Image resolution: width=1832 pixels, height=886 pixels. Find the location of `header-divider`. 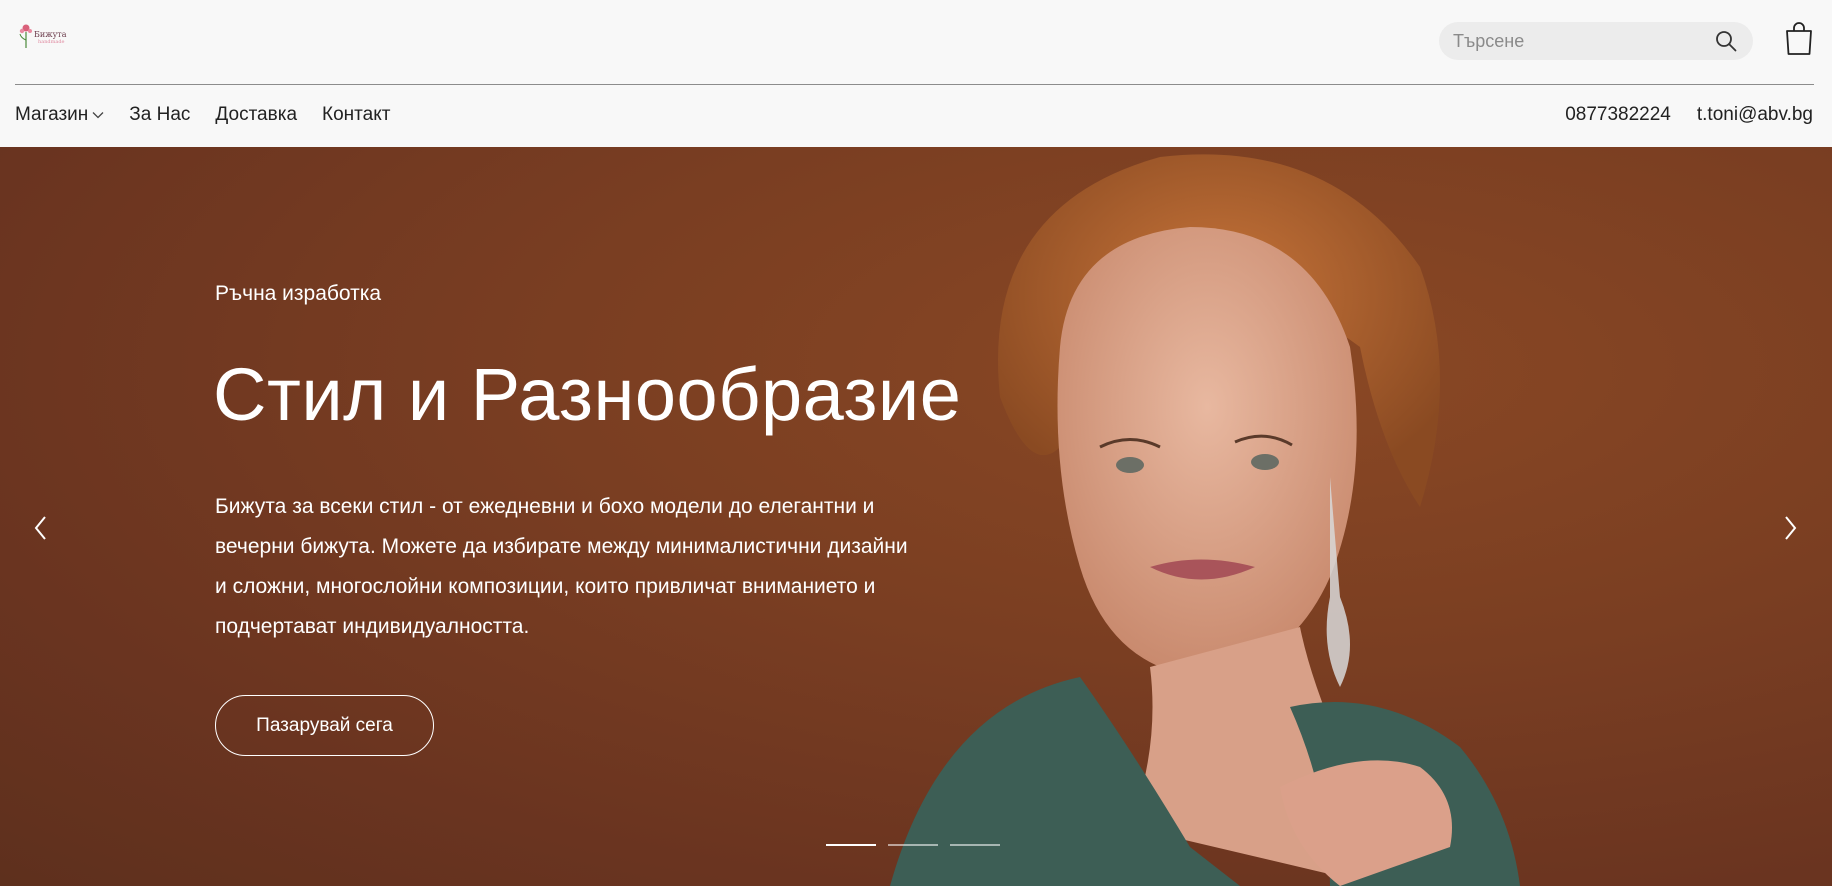

header-divider is located at coordinates (914, 84).